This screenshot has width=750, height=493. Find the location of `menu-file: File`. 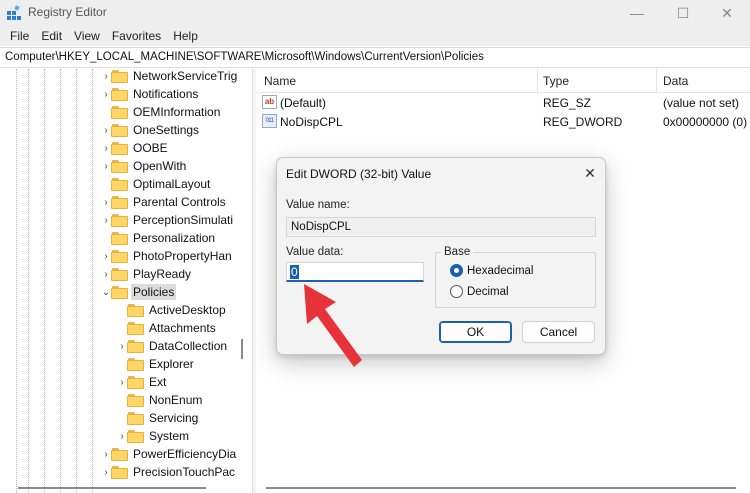

menu-file: File is located at coordinates (19, 36).